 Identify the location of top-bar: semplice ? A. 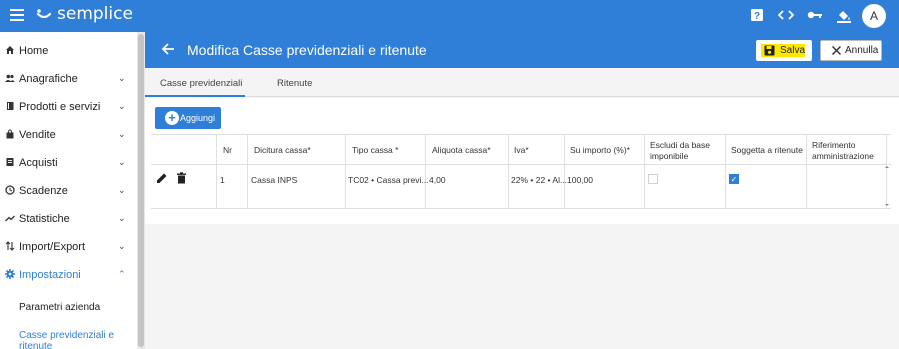
(449, 16).